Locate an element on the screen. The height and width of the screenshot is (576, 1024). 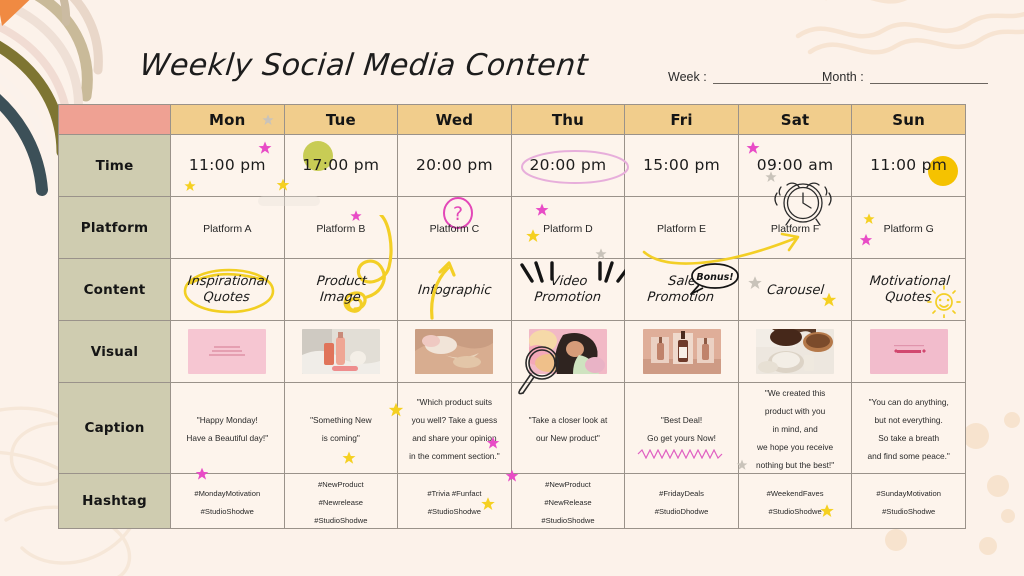
thumbnail-serum-bottles is located at coordinates (681, 351).